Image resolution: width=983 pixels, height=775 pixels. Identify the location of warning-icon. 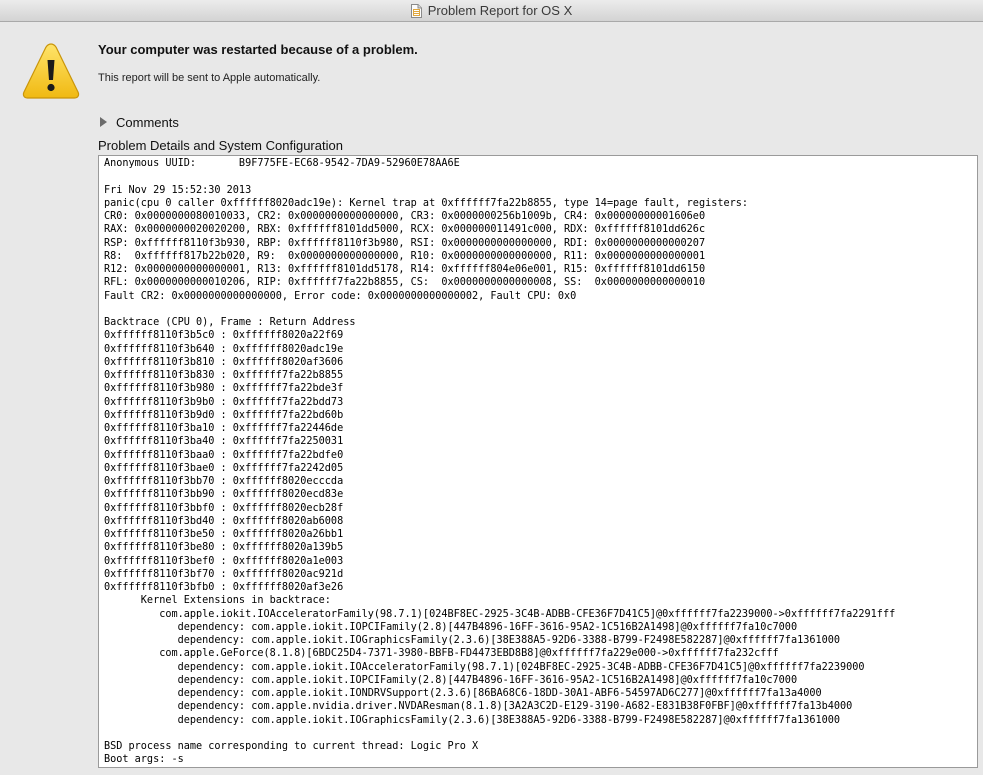
(51, 72).